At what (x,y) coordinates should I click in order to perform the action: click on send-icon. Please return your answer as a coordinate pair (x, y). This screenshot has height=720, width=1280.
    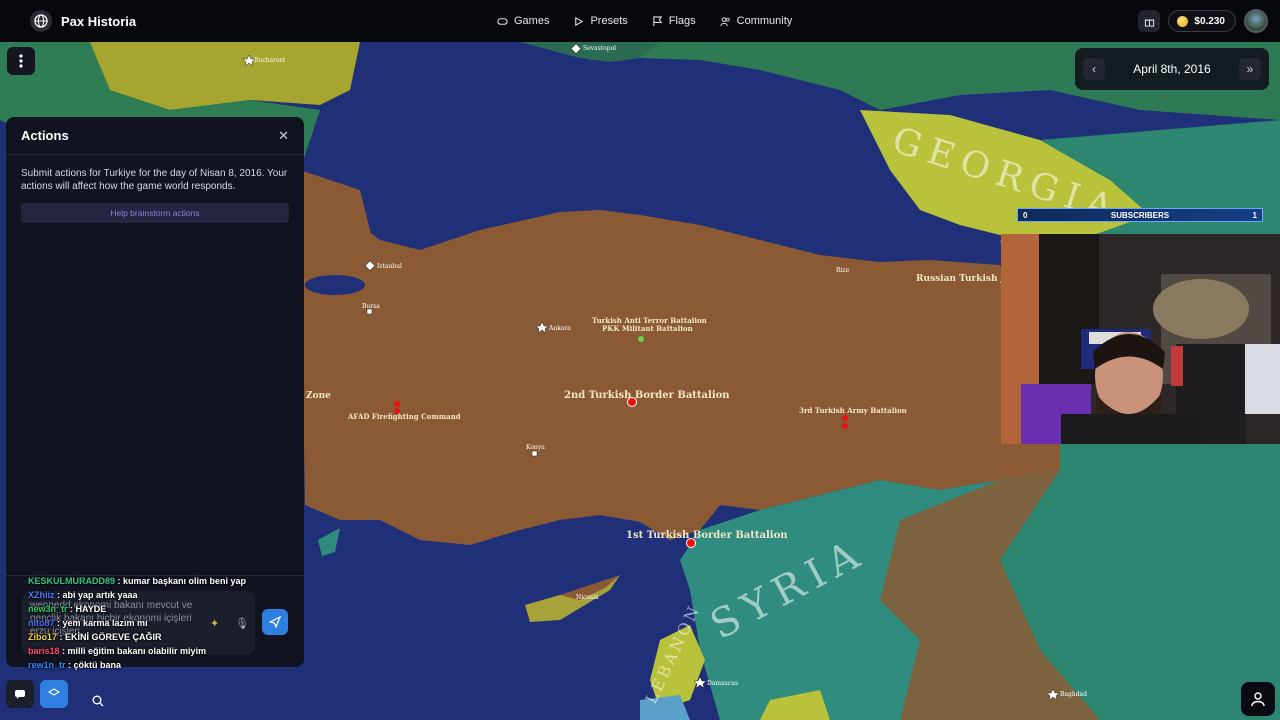
    Looking at the image, I should click on (275, 622).